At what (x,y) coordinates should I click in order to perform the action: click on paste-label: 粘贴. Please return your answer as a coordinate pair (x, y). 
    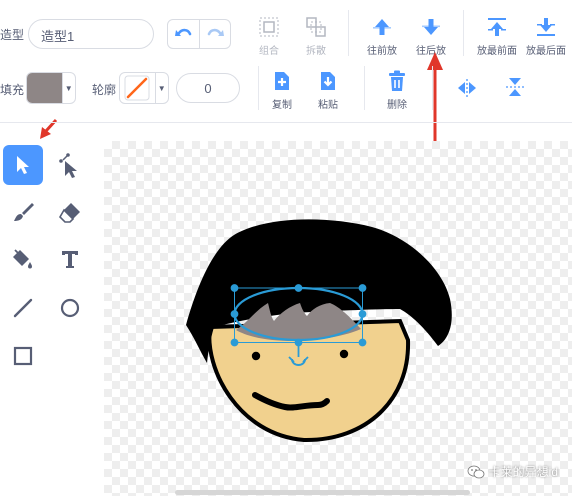
    Looking at the image, I should click on (328, 105).